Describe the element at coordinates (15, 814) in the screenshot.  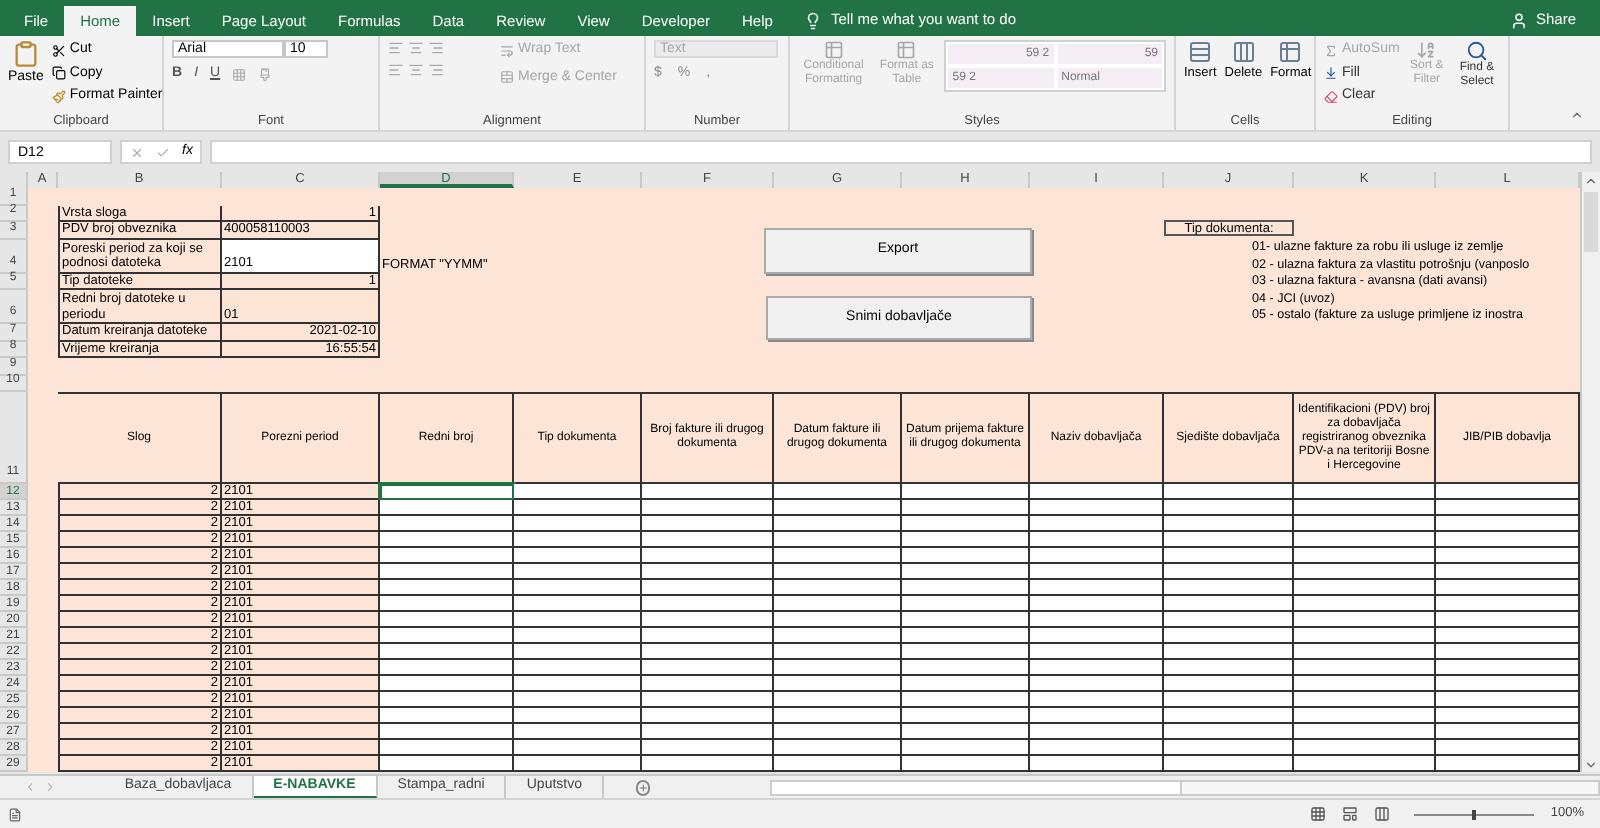
I see `macro-icon` at that location.